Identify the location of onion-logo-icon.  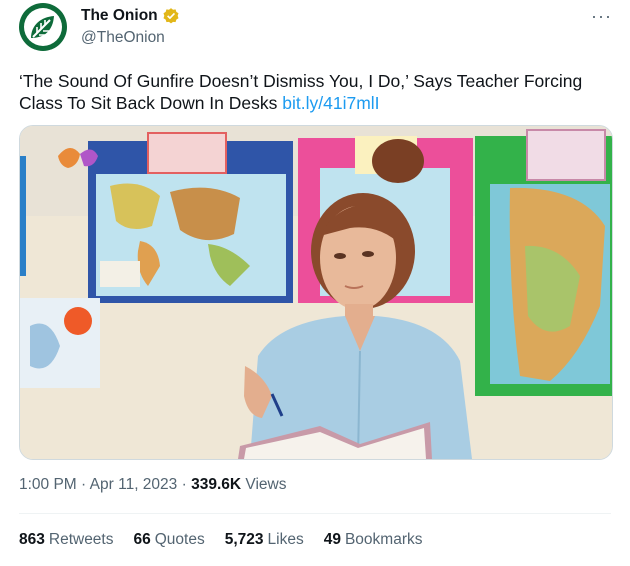
(43, 27).